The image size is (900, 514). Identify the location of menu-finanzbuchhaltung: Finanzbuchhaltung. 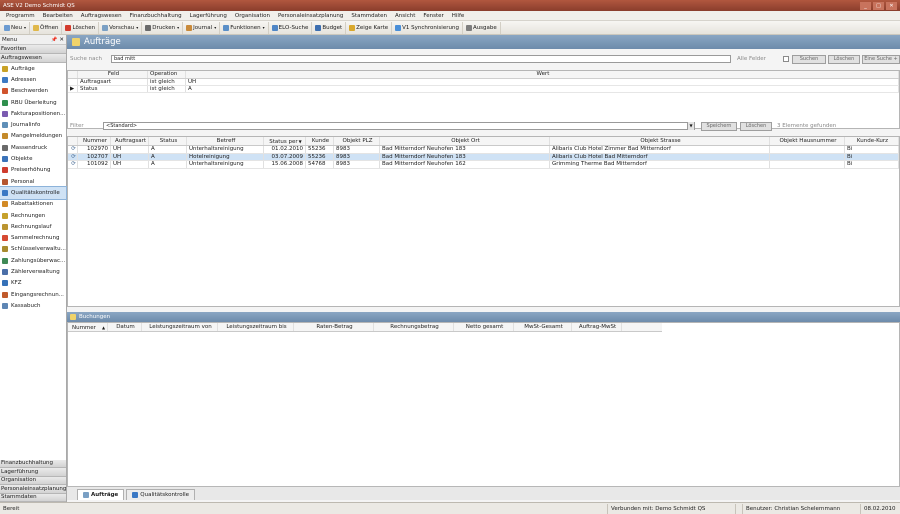
(156, 16).